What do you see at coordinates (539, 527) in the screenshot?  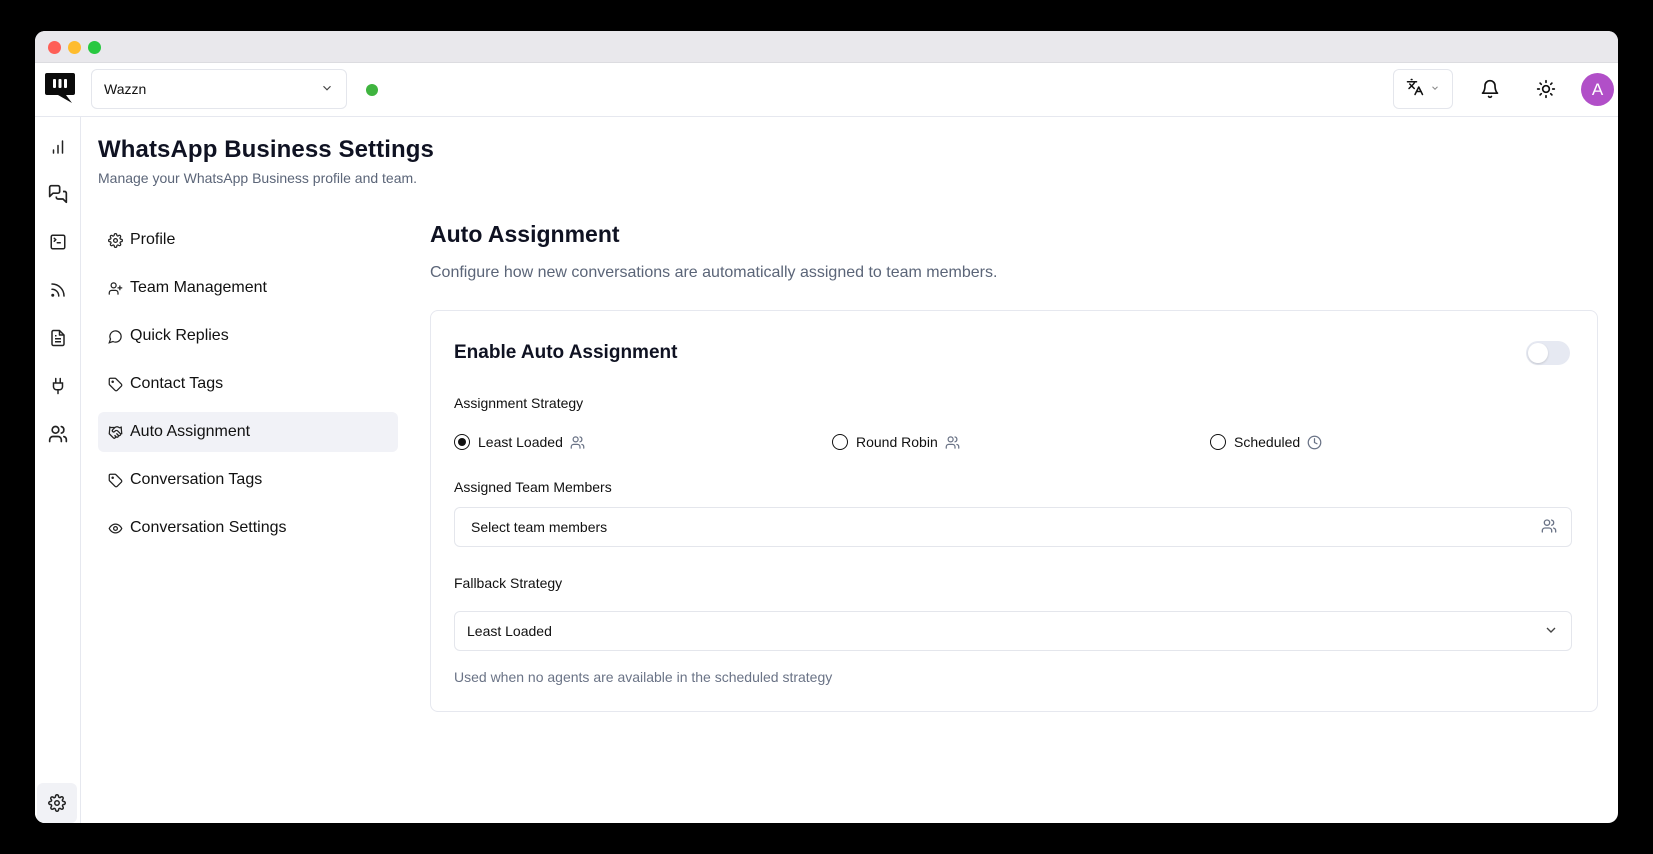 I see `team-members-placeholder: Select team members` at bounding box center [539, 527].